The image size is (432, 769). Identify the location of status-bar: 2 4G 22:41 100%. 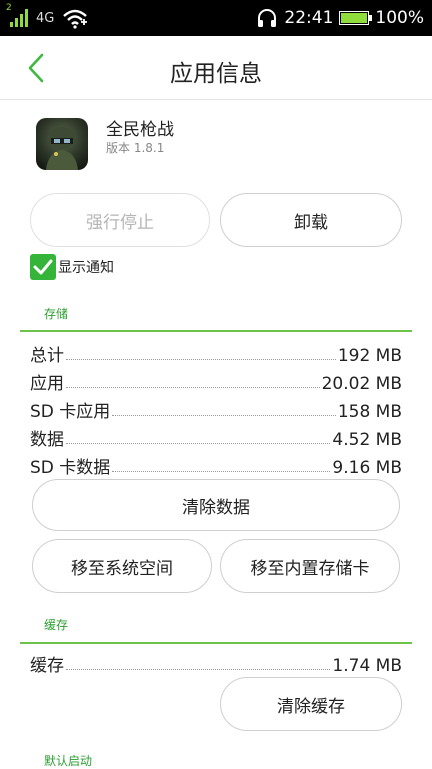
(216, 18).